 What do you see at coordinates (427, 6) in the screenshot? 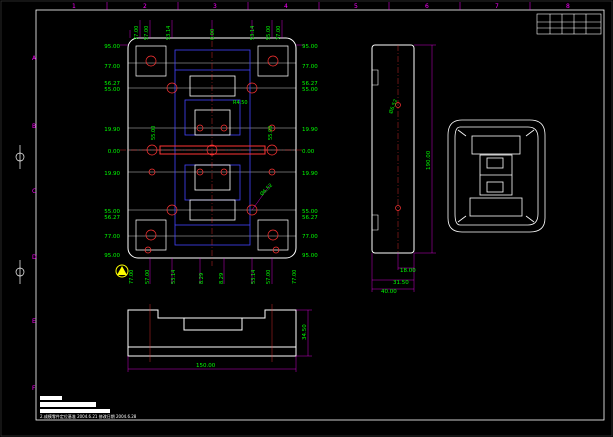
I see `col-marker: 6` at bounding box center [427, 6].